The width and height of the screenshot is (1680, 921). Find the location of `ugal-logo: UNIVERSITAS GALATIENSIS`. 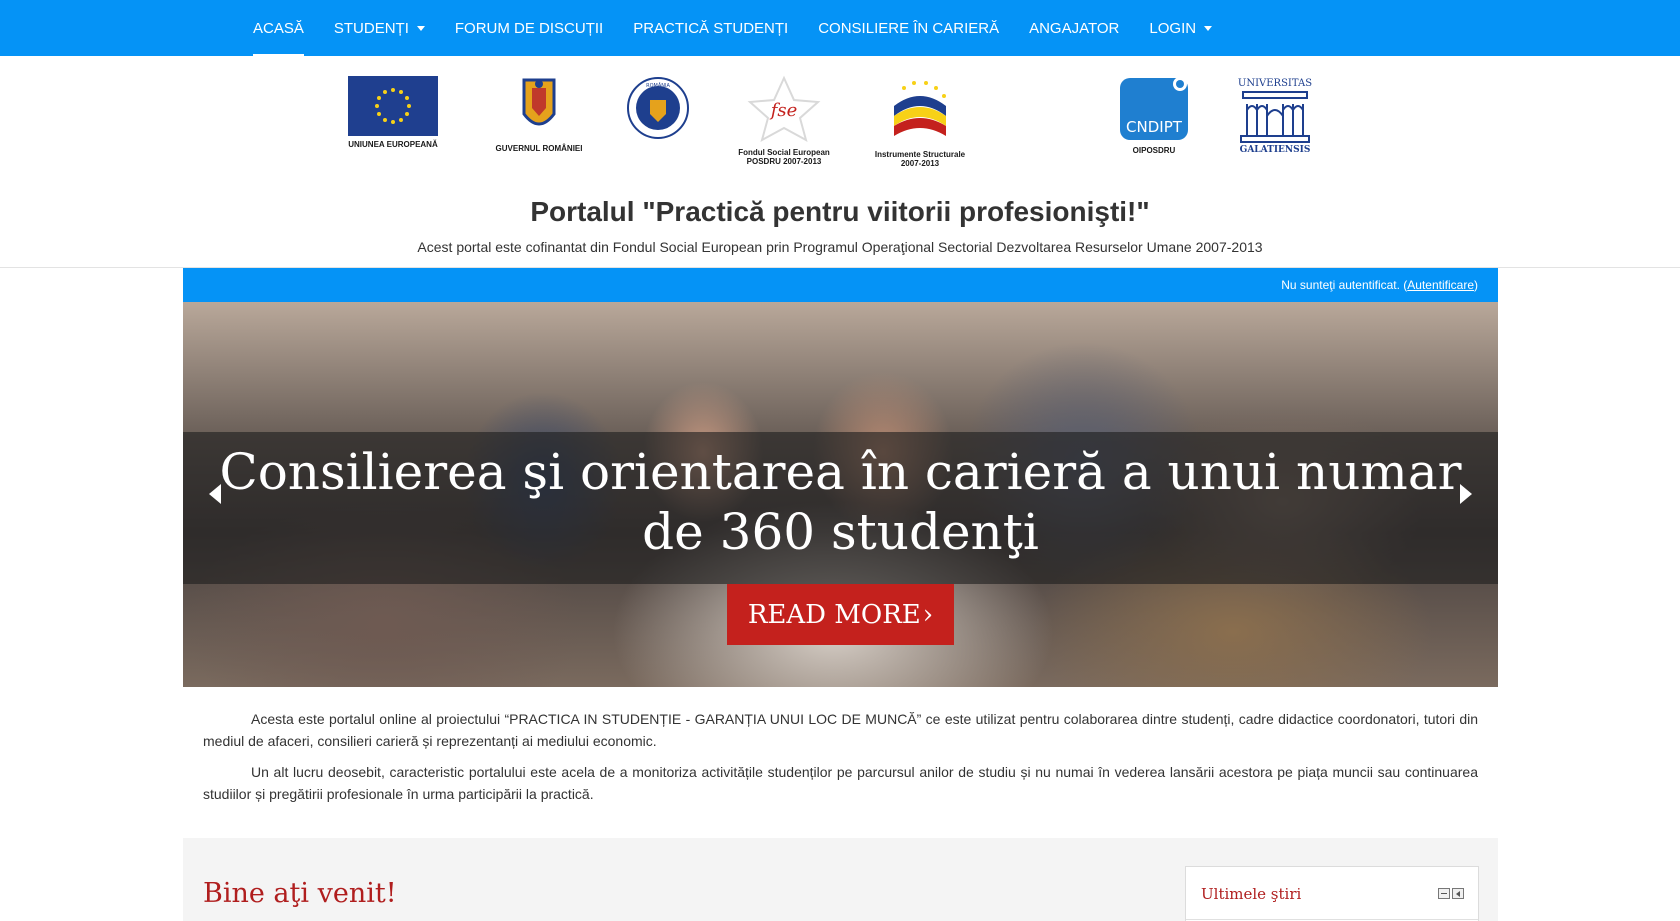

ugal-logo: UNIVERSITAS GALATIENSIS is located at coordinates (1275, 115).